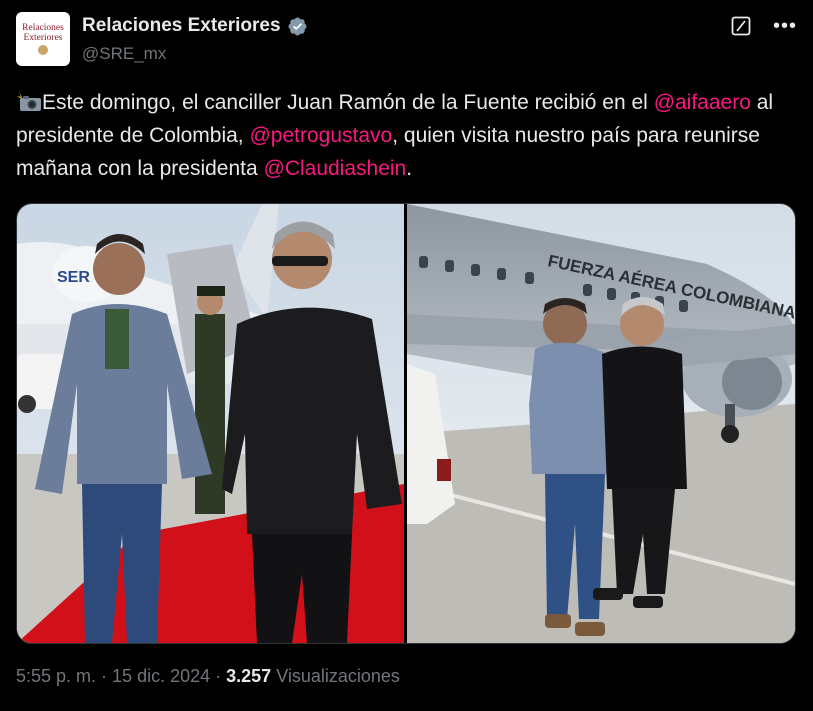  What do you see at coordinates (181, 26) in the screenshot?
I see `display-name: Relaciones Exteriores` at bounding box center [181, 26].